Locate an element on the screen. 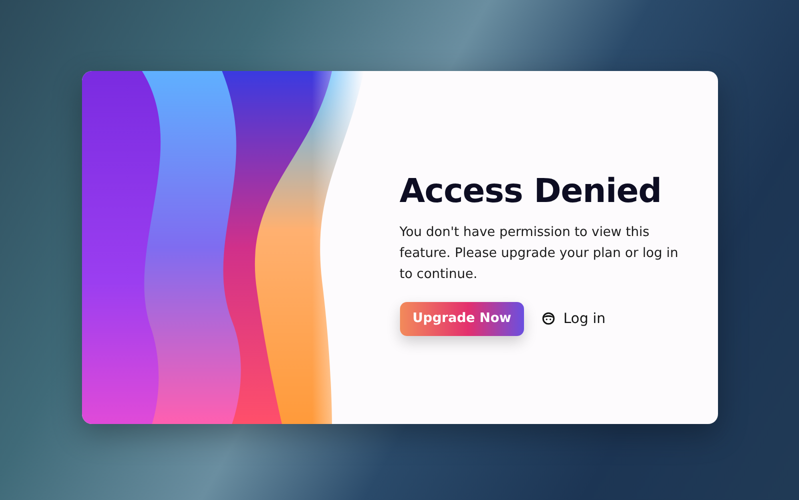  dialog-title: Access Denied is located at coordinates (531, 190).